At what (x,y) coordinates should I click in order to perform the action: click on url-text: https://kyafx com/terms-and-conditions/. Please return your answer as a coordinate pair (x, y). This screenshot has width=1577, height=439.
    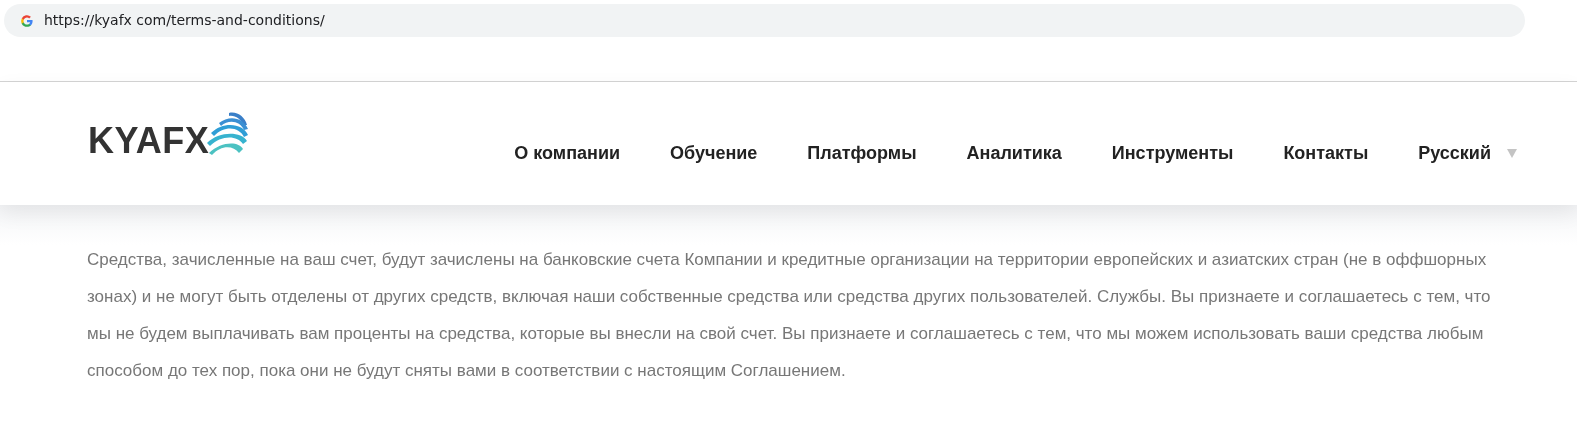
    Looking at the image, I should click on (184, 20).